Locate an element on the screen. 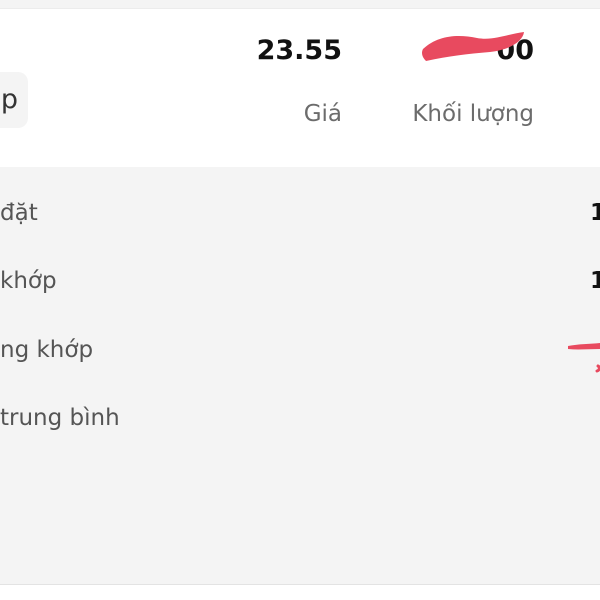  order-side-chip: p is located at coordinates (14, 100).